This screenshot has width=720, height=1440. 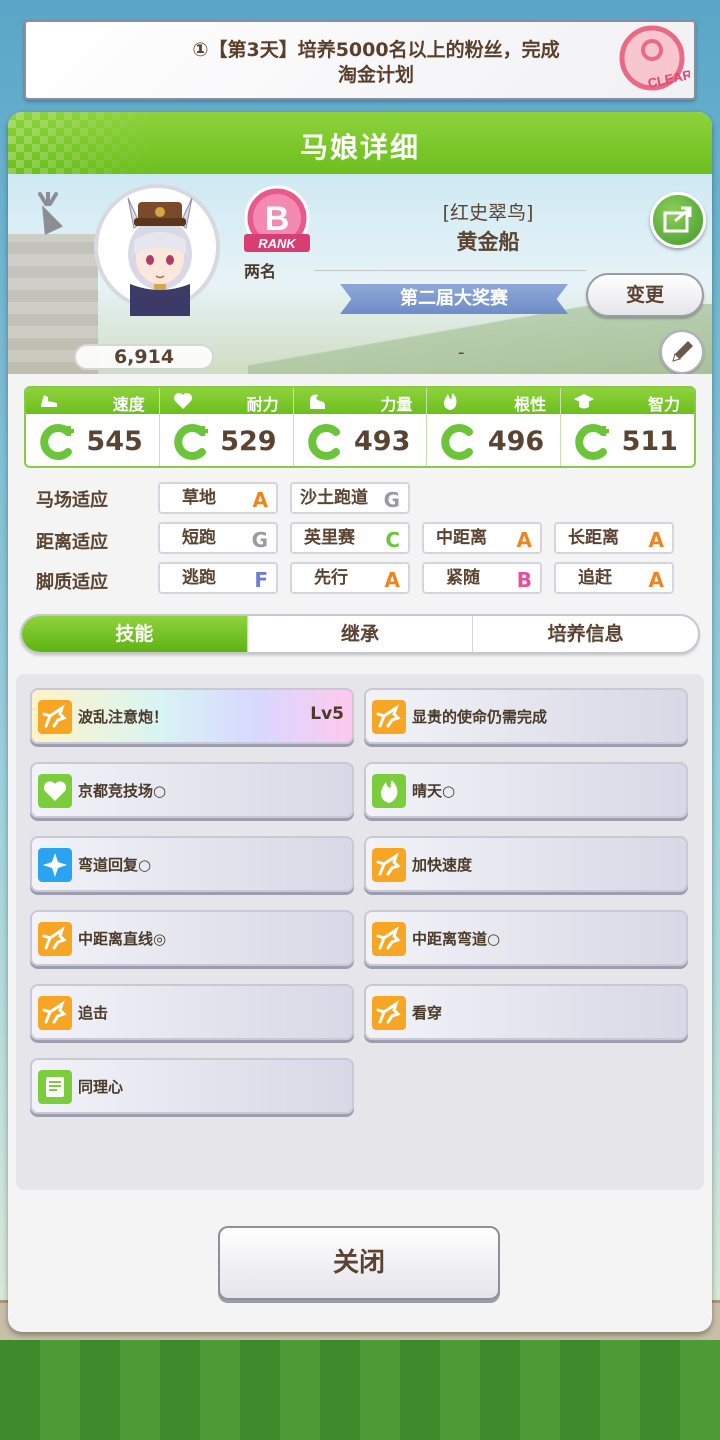 I want to click on style-aptitude-label: 脚质适应, so click(x=72, y=582).